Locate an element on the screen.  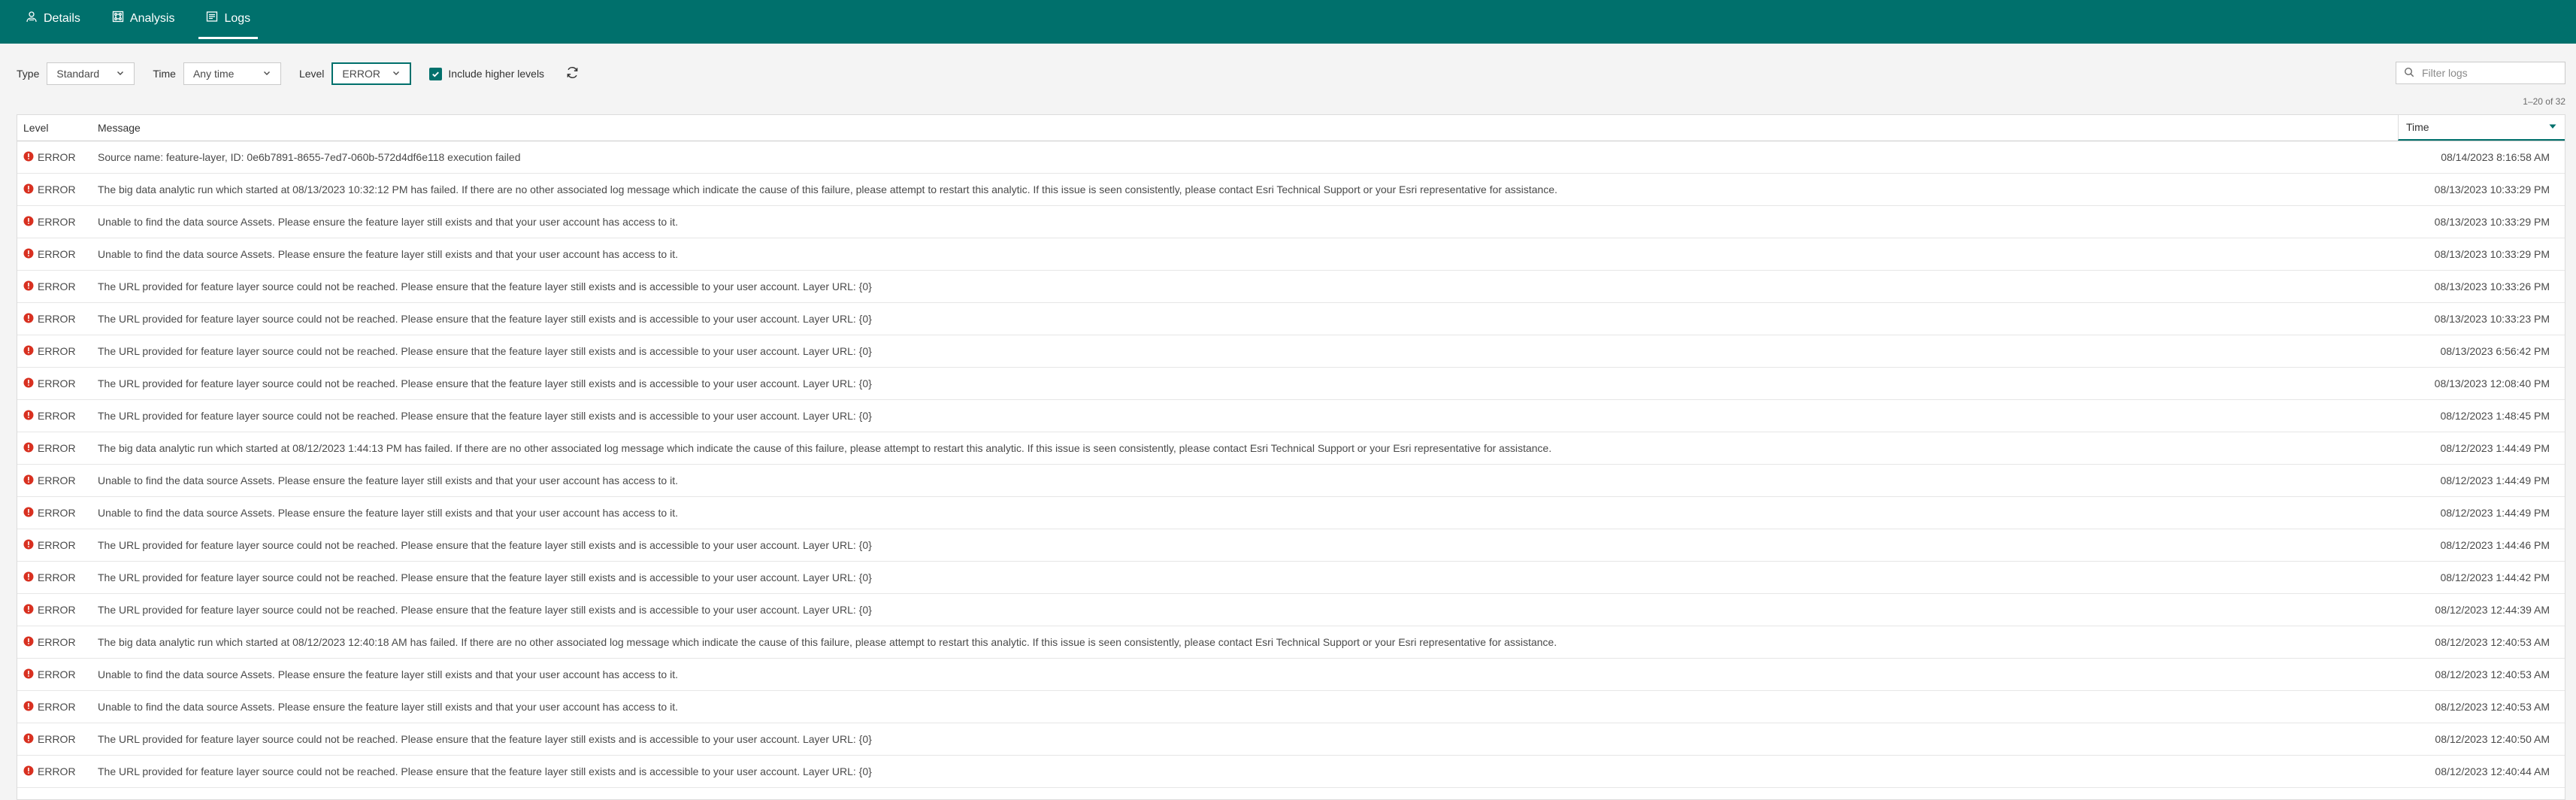
column-header-time-label: Time is located at coordinates (2417, 127).